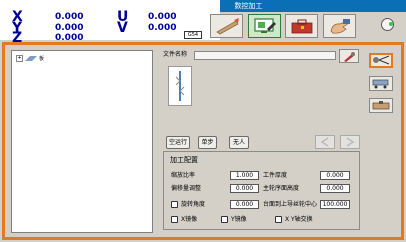  What do you see at coordinates (278, 219) in the screenshot?
I see `xy-swap-checkbox` at bounding box center [278, 219].